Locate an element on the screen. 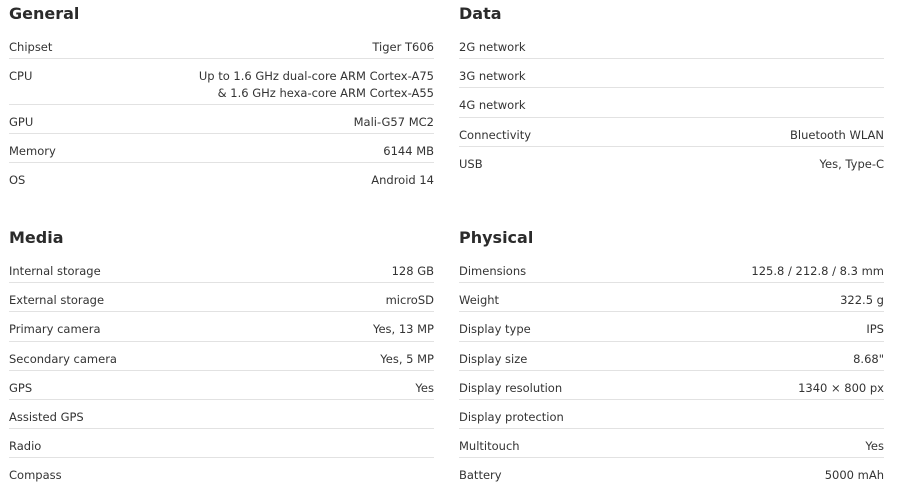 This screenshot has height=497, width=900. spec-row-battery: Battery 5000 mAh is located at coordinates (671, 472).